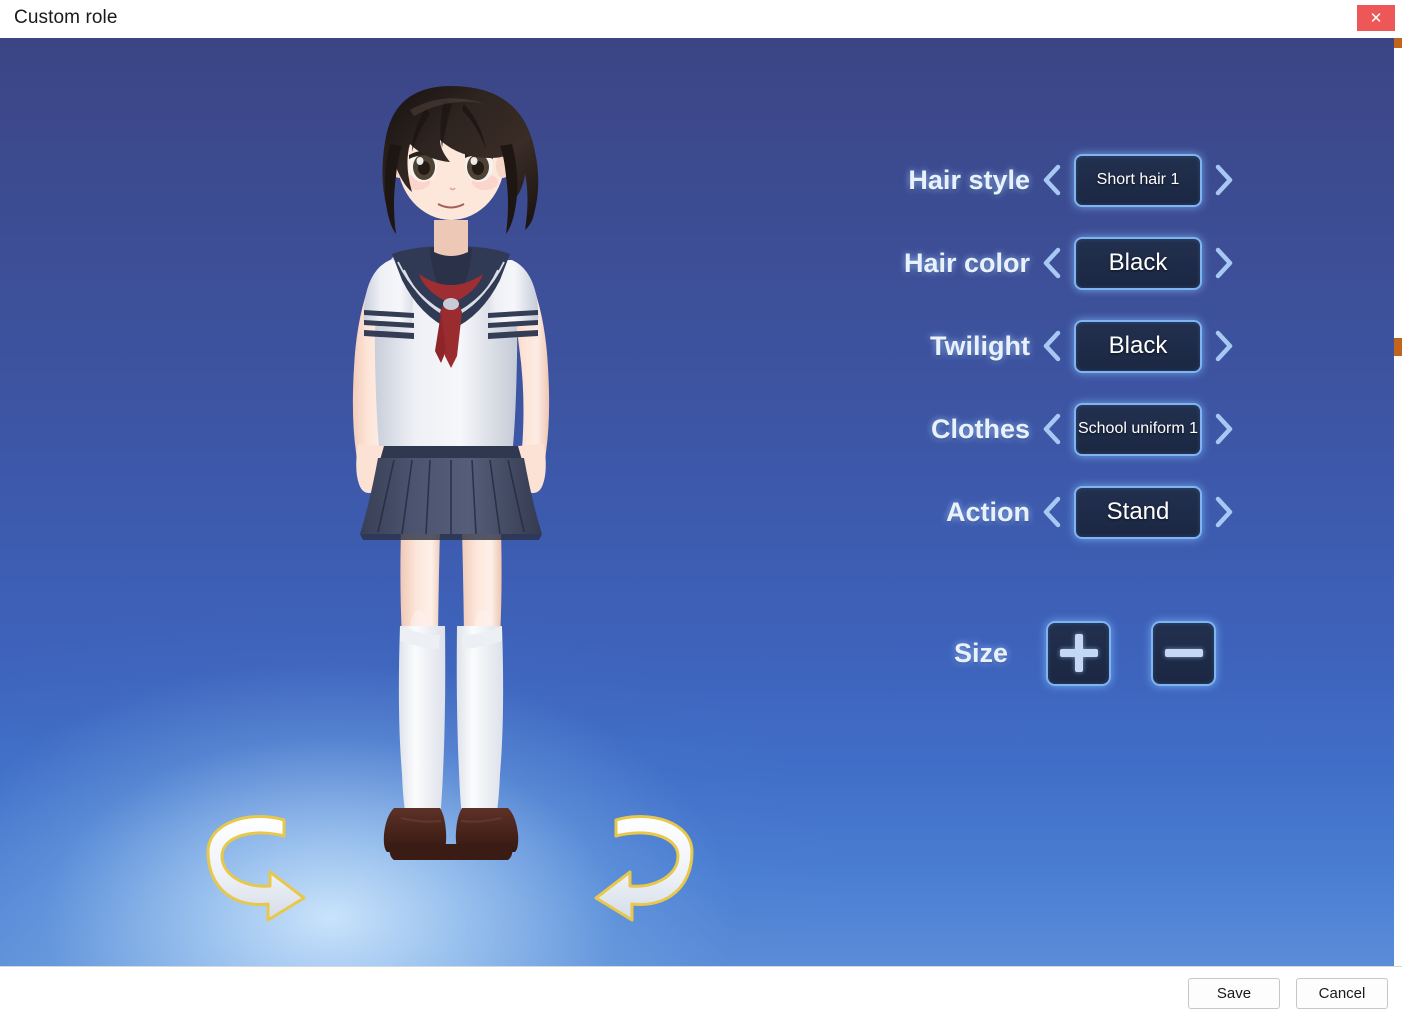  What do you see at coordinates (980, 652) in the screenshot?
I see `size-label: Size` at bounding box center [980, 652].